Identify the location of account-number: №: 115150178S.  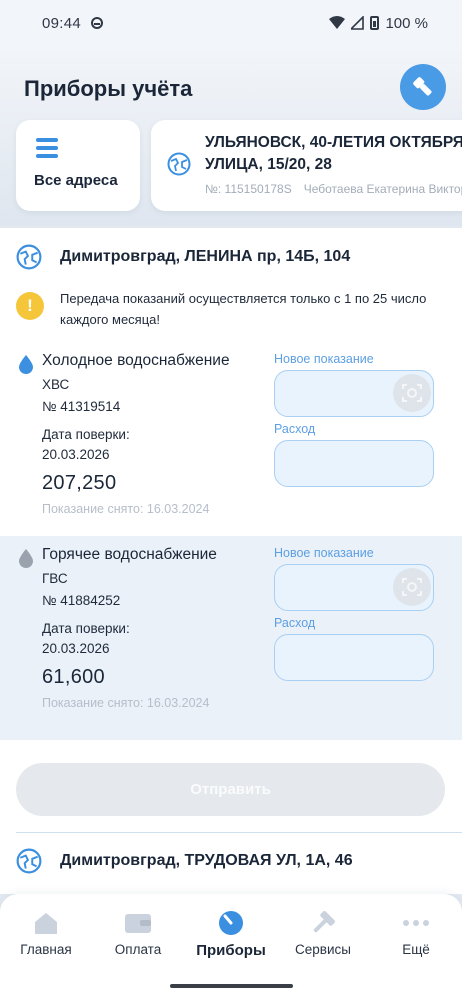
(248, 189).